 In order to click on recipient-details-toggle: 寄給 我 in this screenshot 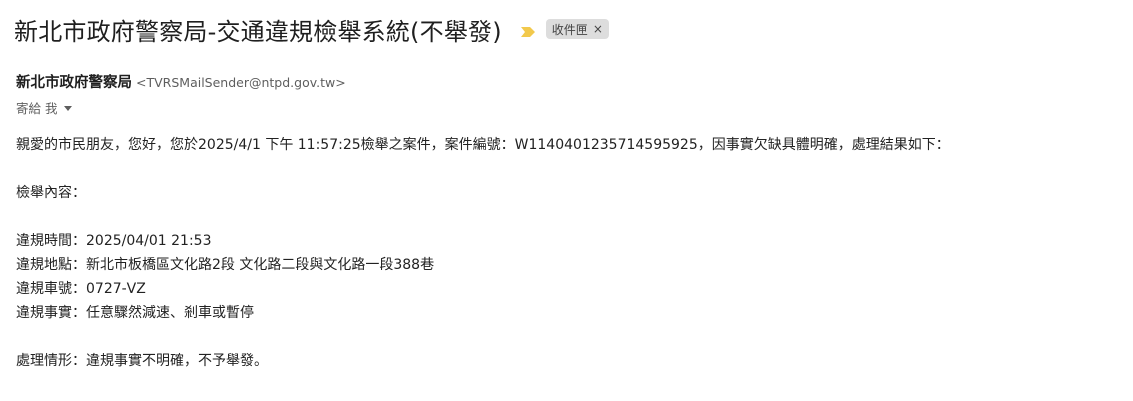, I will do `click(44, 107)`.